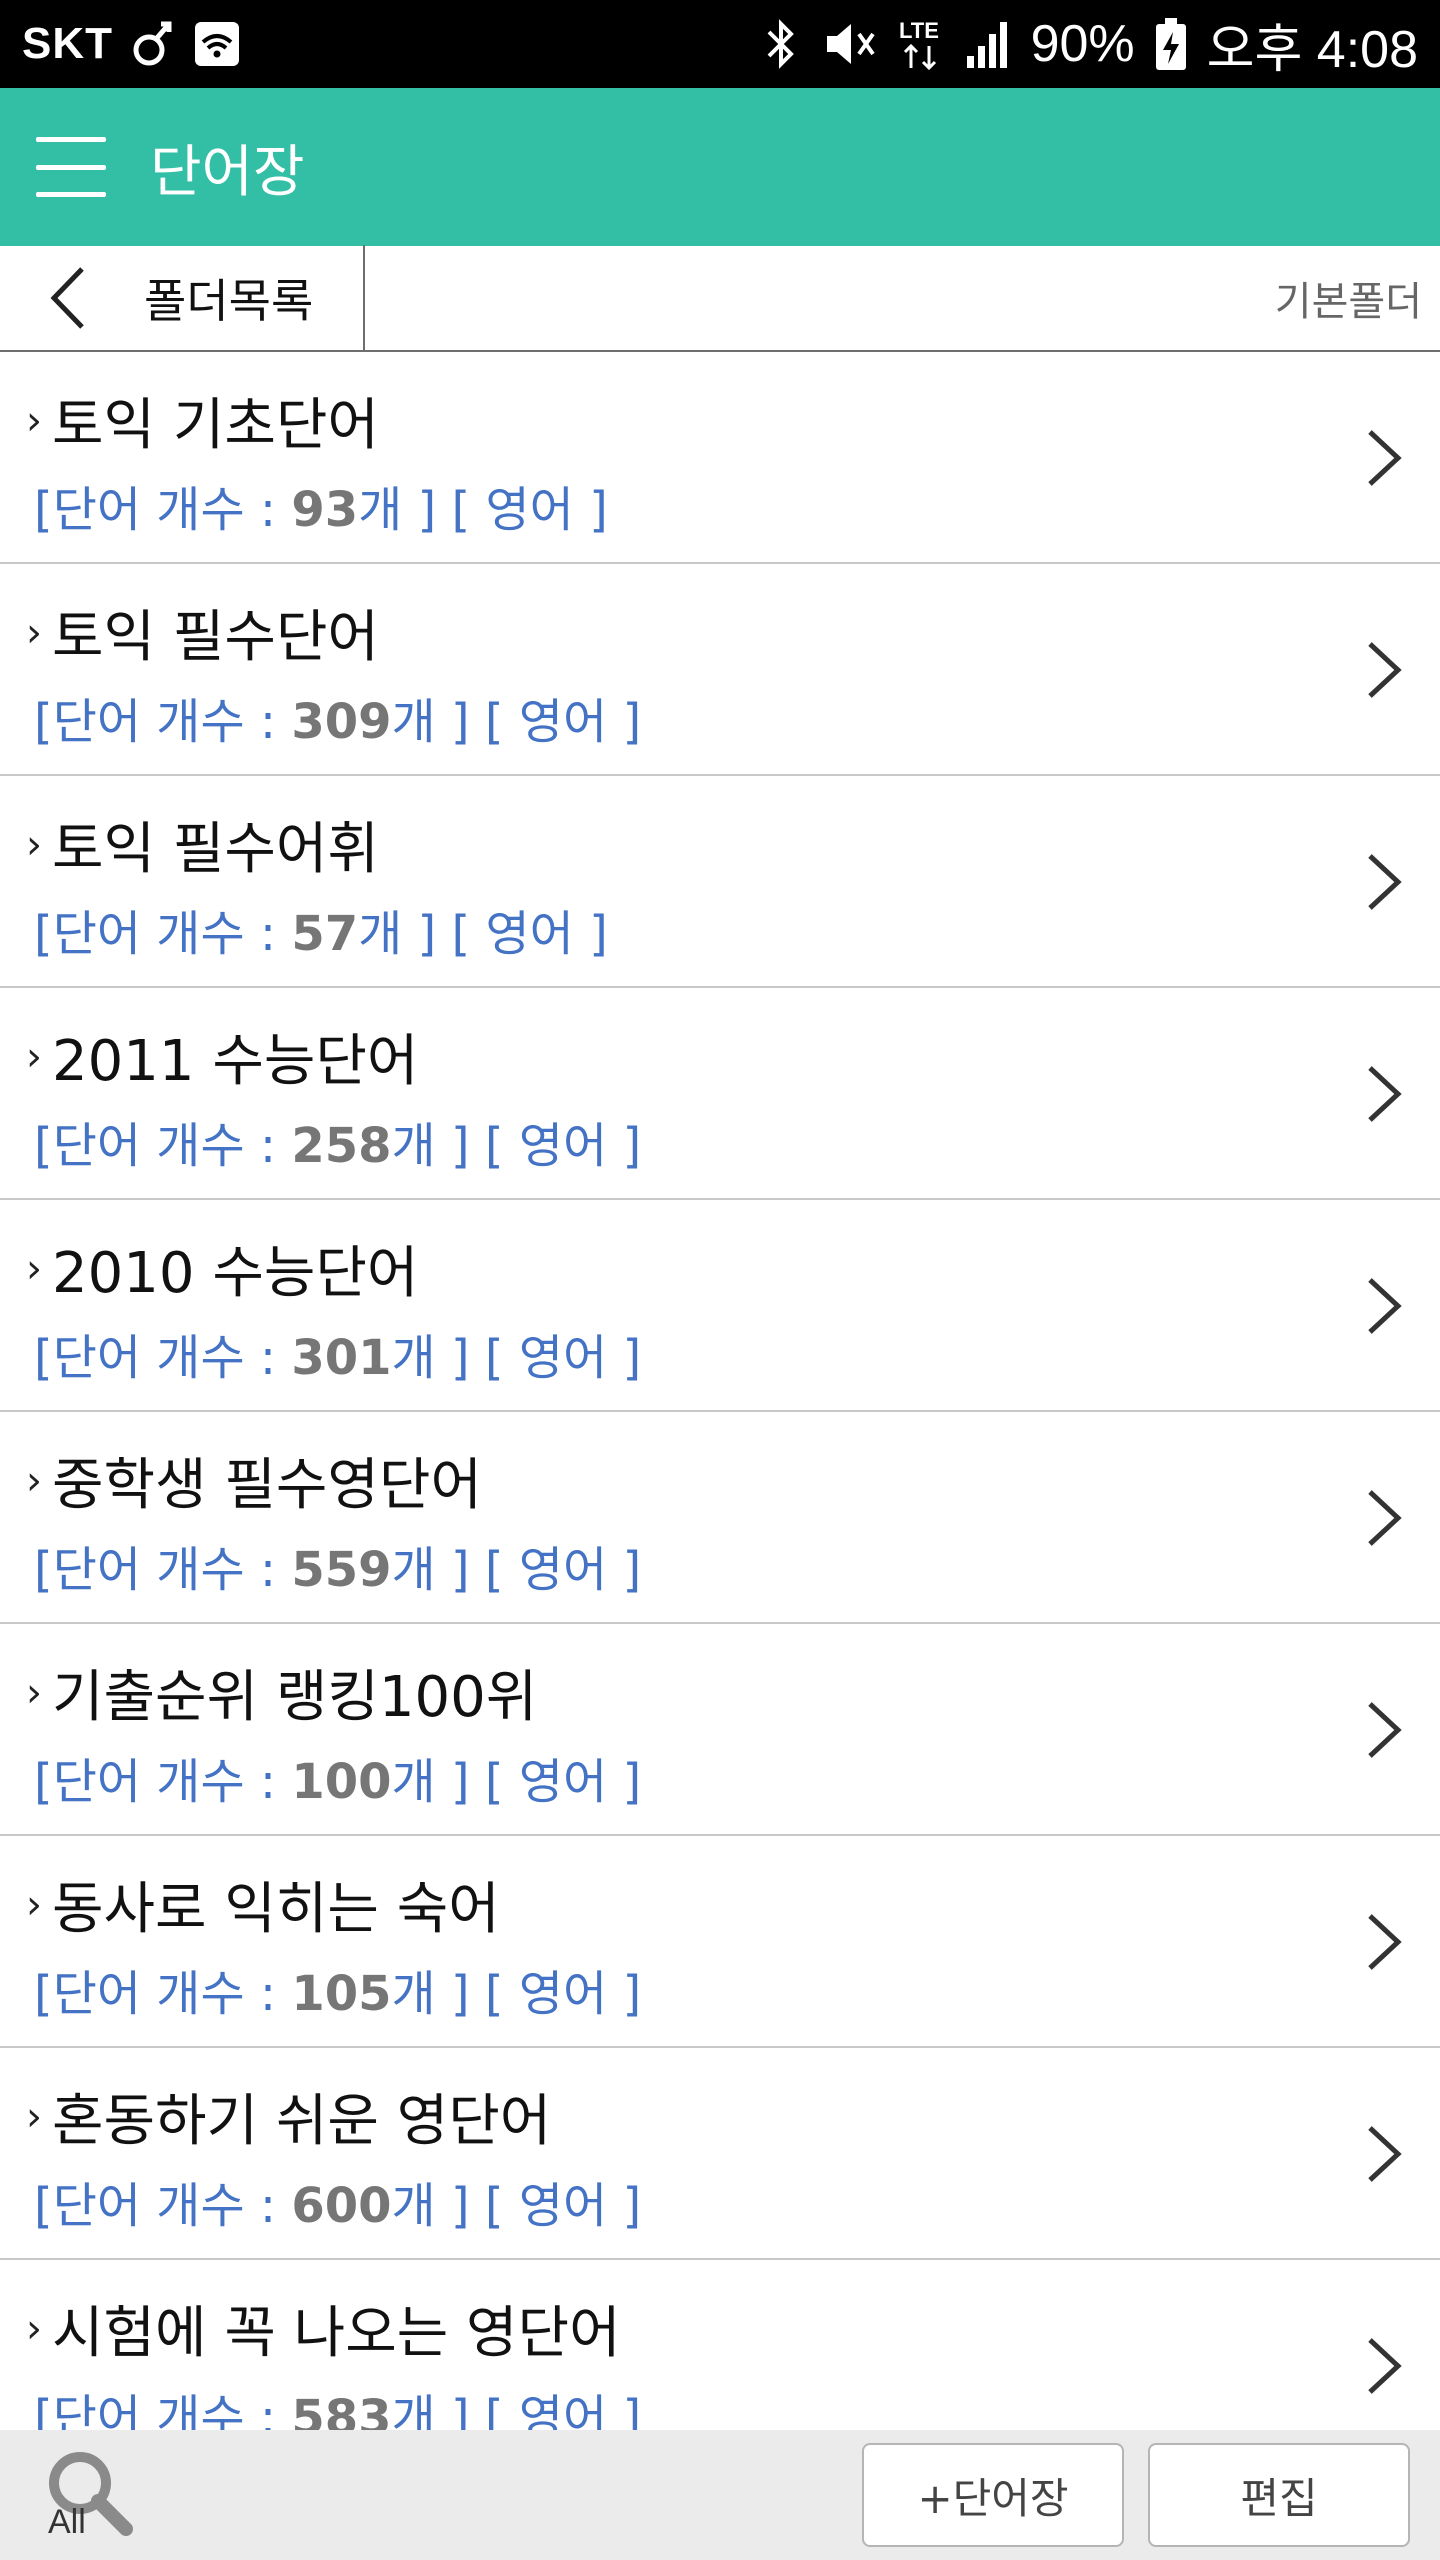  I want to click on list-item: › 기출순위 랭킹100위 [단어 개수 : 100개 ] [ 영어 ], so click(720, 1730).